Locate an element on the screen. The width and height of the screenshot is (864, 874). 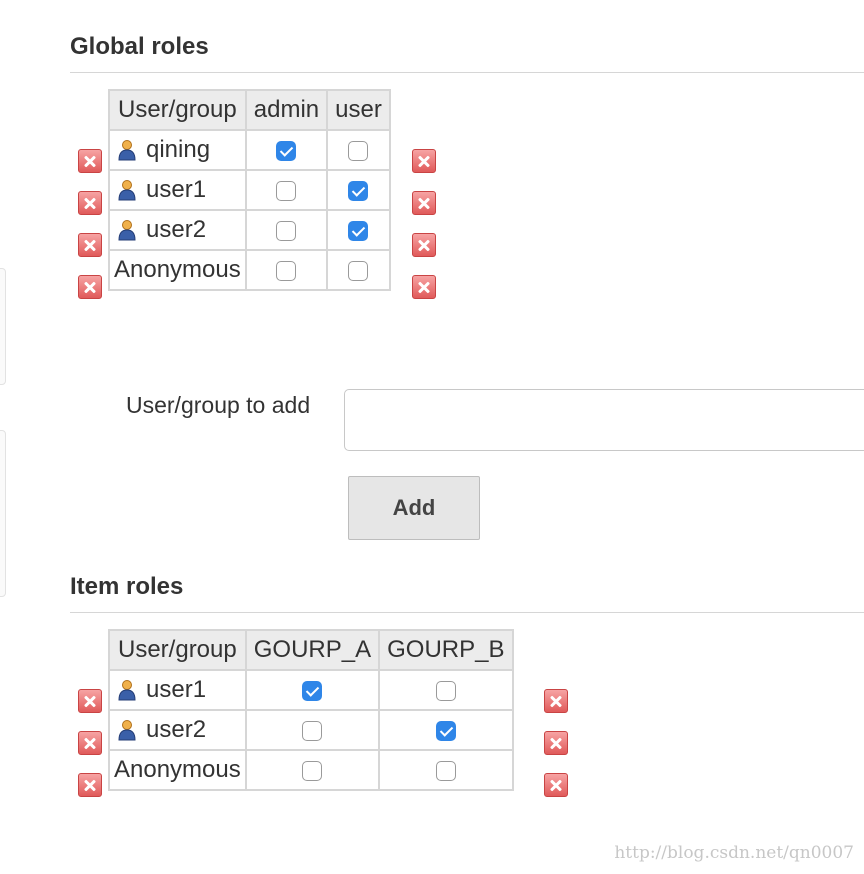
item-roles-title: Item roles is located at coordinates (127, 586).